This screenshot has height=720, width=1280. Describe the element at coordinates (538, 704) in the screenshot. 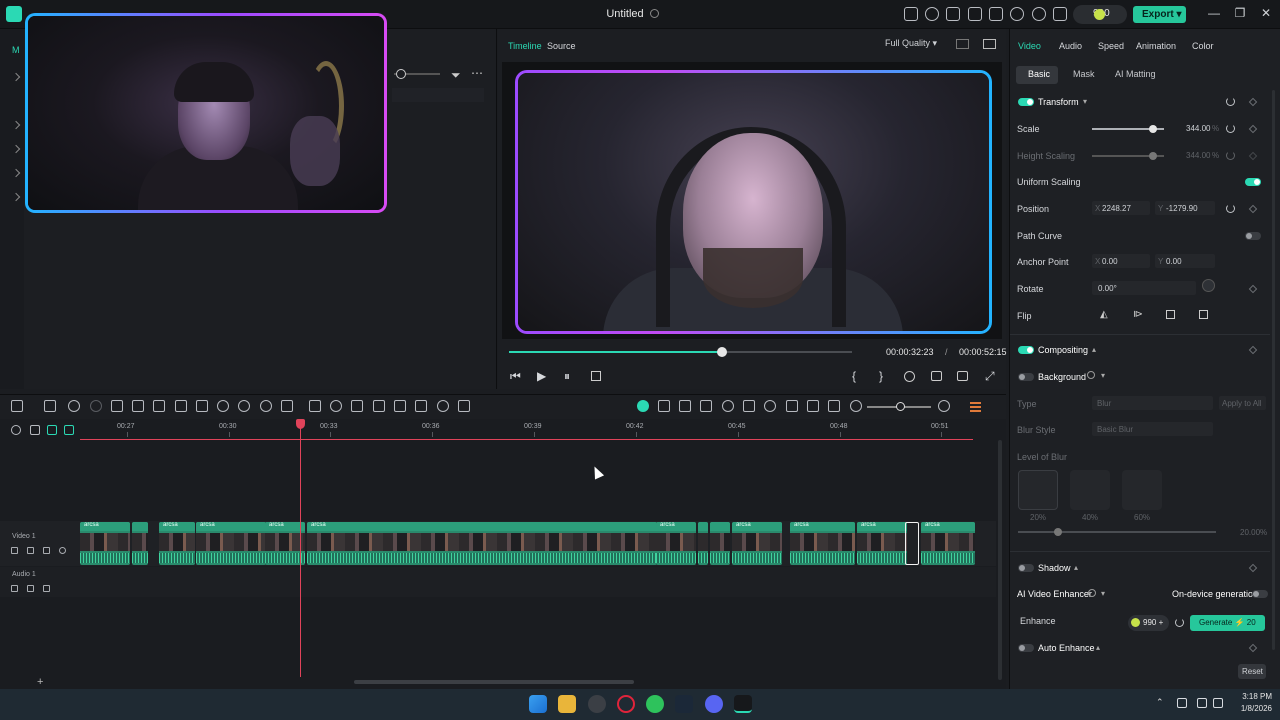

I see `windows-start-icon` at that location.